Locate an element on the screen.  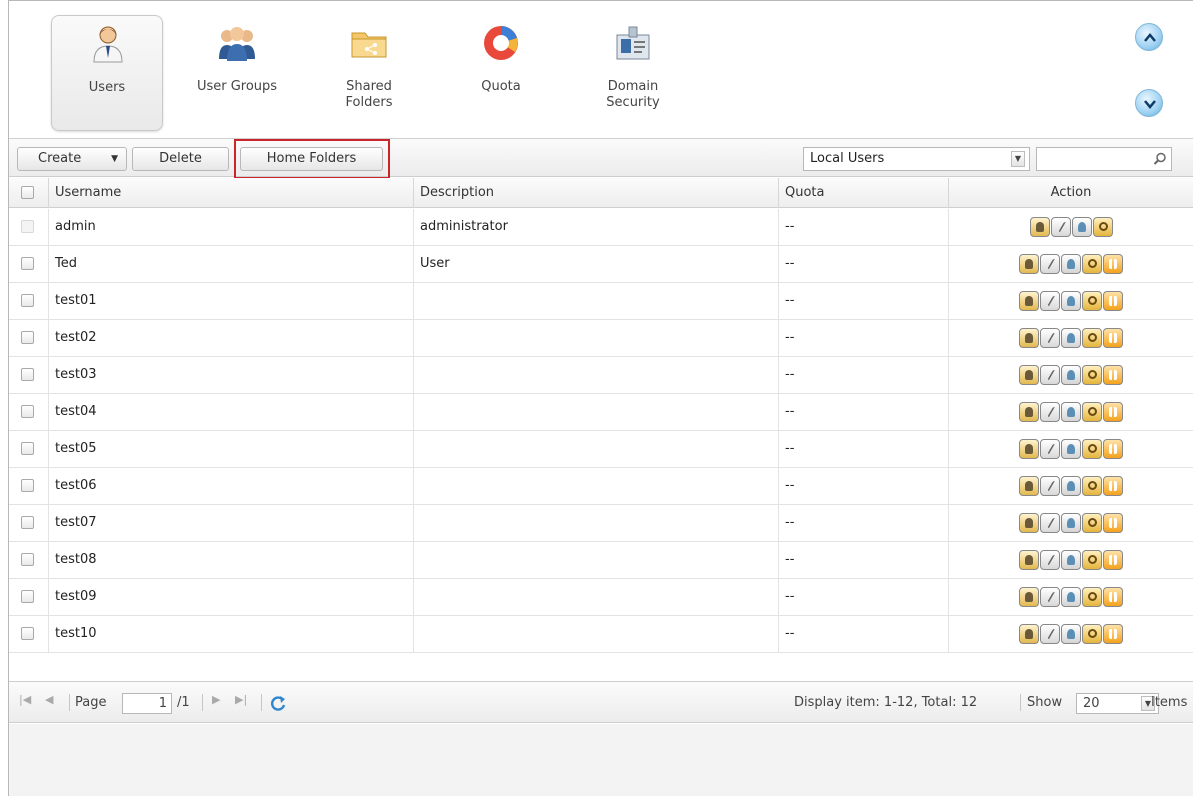
nav-shared-folders: Shared Folders is located at coordinates (369, 73).